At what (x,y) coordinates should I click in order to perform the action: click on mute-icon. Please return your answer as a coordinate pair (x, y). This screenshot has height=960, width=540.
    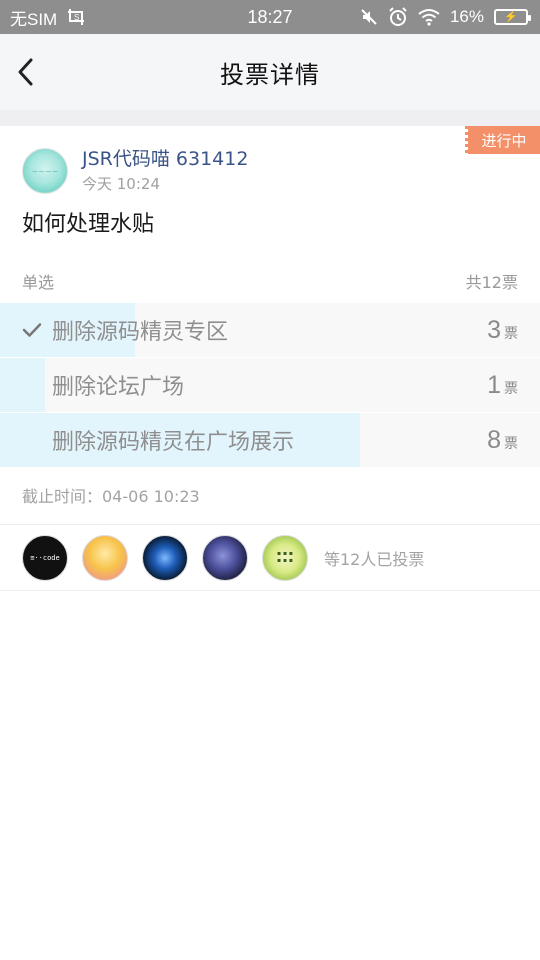
    Looking at the image, I should click on (369, 17).